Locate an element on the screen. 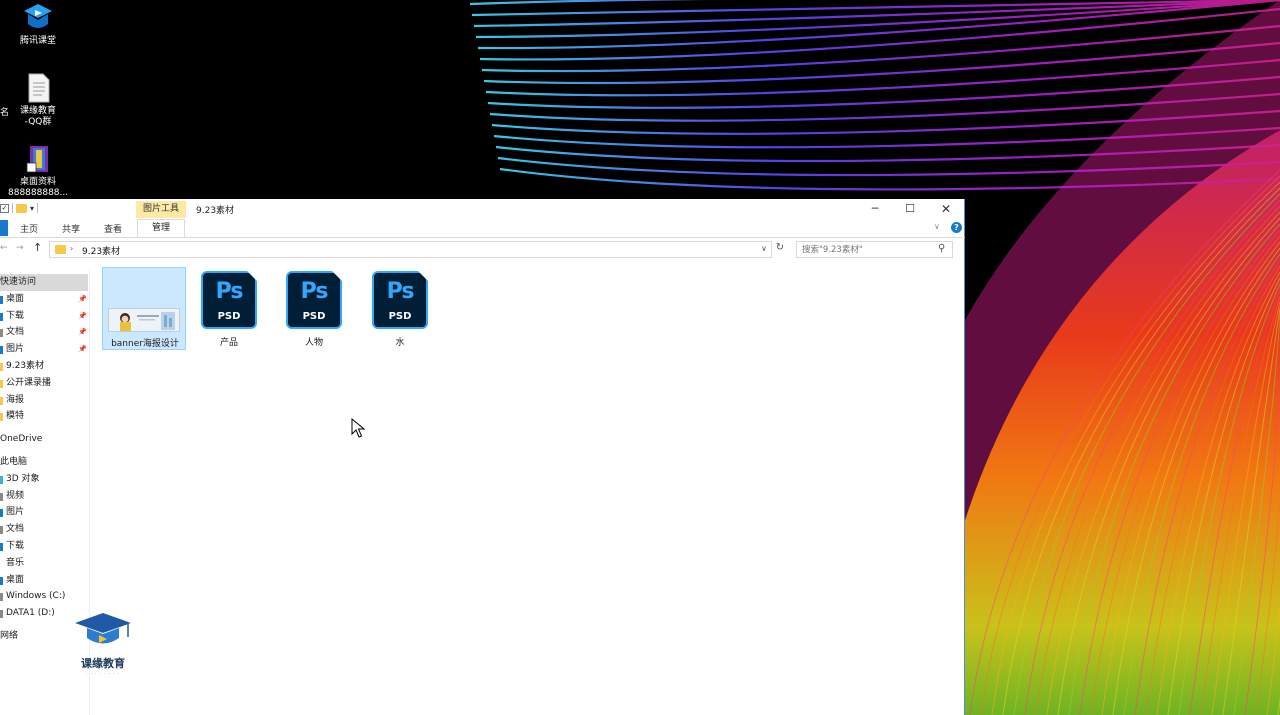 The width and height of the screenshot is (1280, 715). new-folder-icon is located at coordinates (21, 208).